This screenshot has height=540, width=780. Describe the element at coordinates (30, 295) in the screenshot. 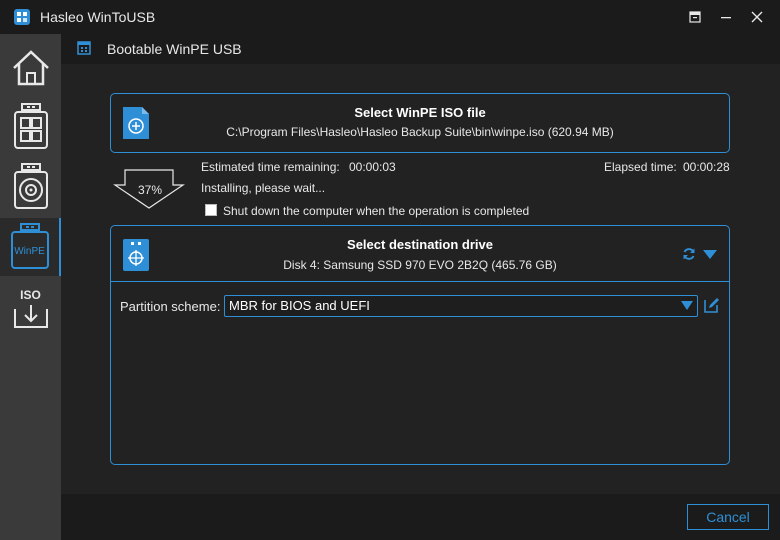

I see `sidebar-item-label: ISO` at that location.